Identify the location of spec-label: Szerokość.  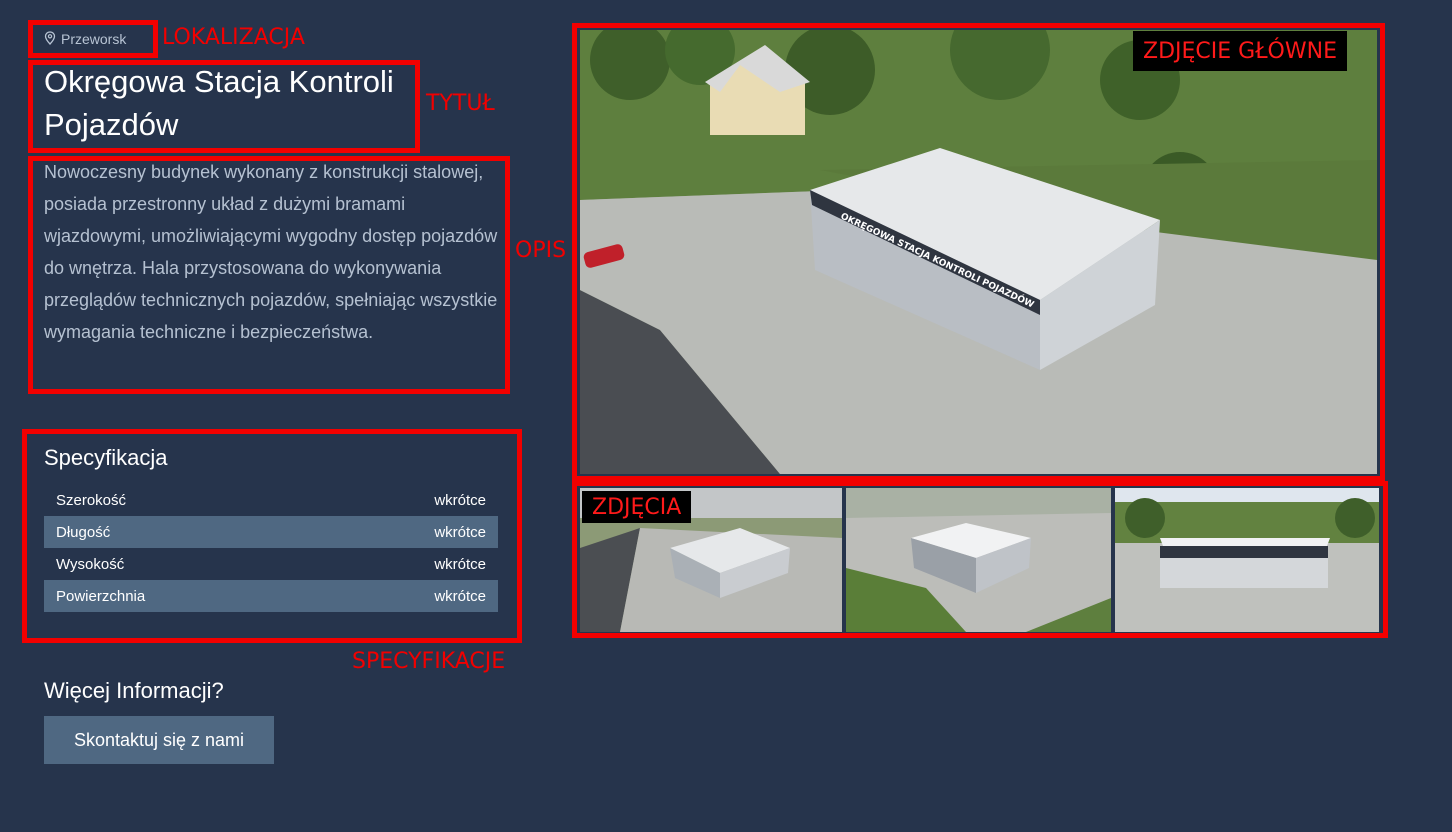
(91, 500).